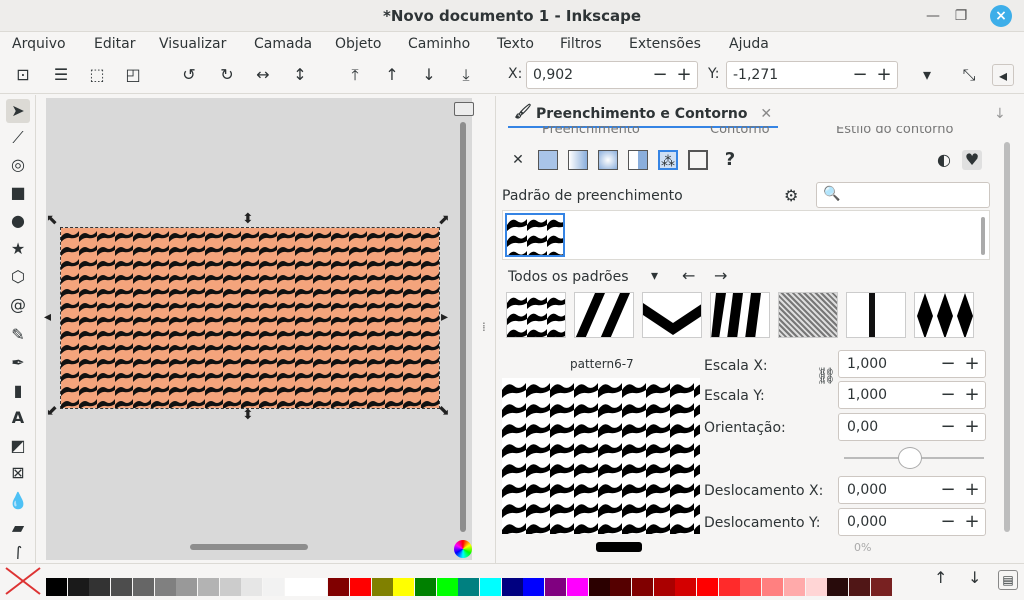 This screenshot has height=600, width=1024. I want to click on select-all-layers-icon: ☰, so click(61, 75).